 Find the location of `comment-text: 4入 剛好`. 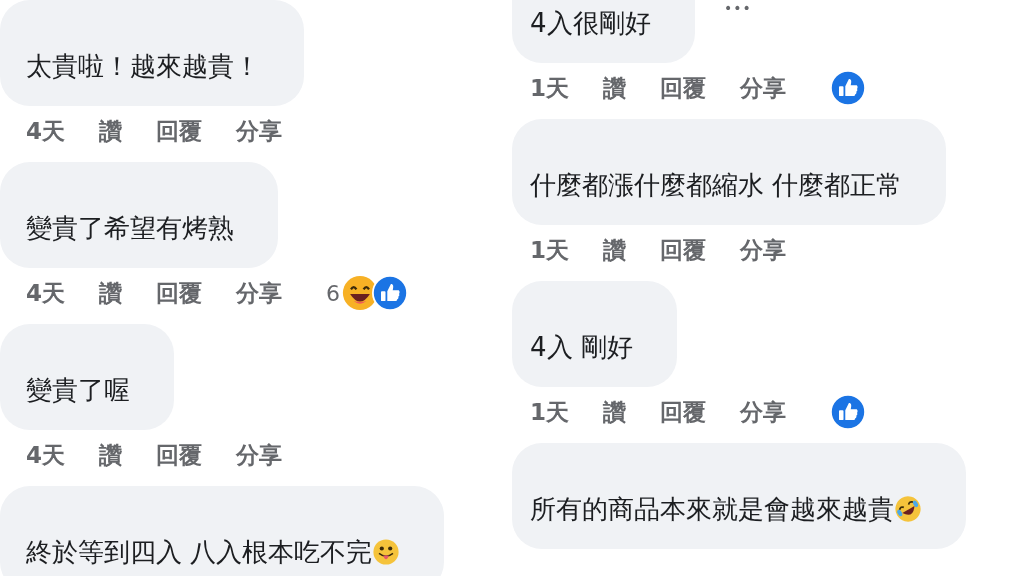

comment-text: 4入 剛好 is located at coordinates (581, 347).